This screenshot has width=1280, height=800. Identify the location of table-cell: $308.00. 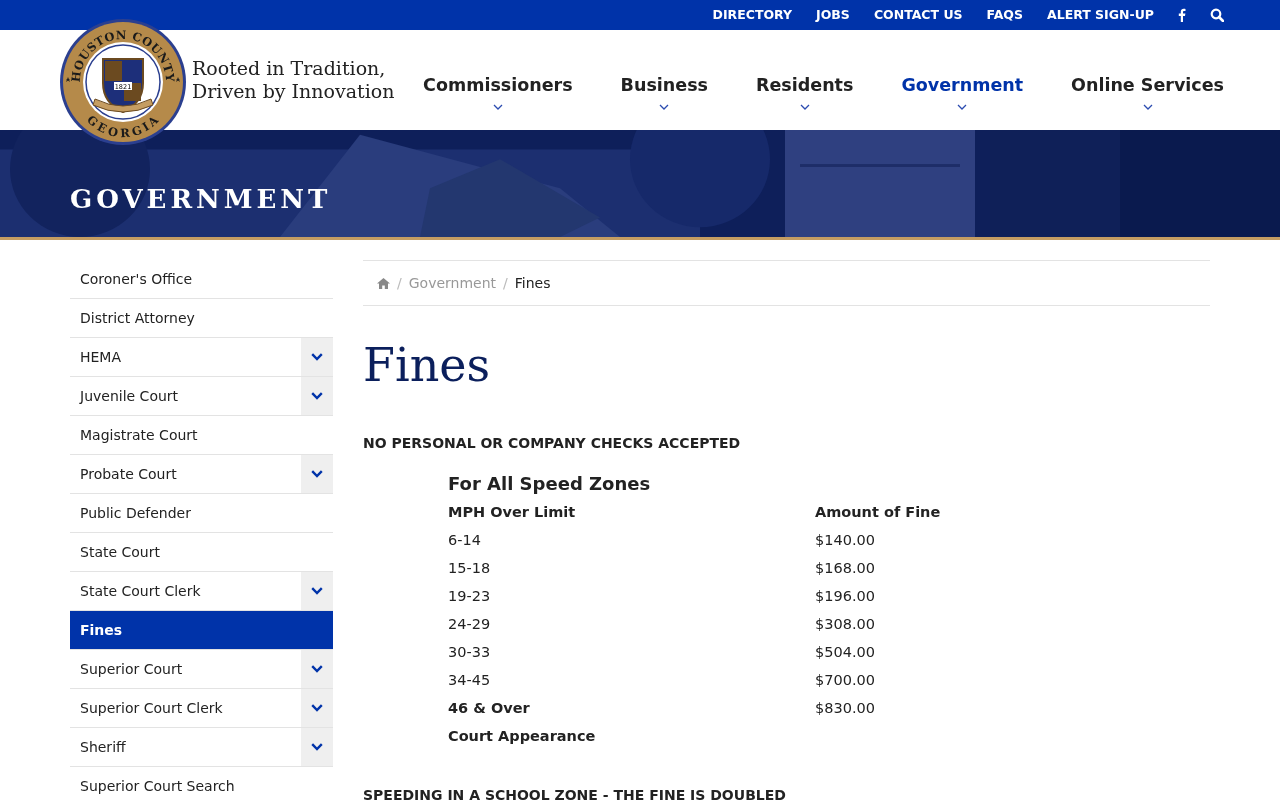
(845, 623).